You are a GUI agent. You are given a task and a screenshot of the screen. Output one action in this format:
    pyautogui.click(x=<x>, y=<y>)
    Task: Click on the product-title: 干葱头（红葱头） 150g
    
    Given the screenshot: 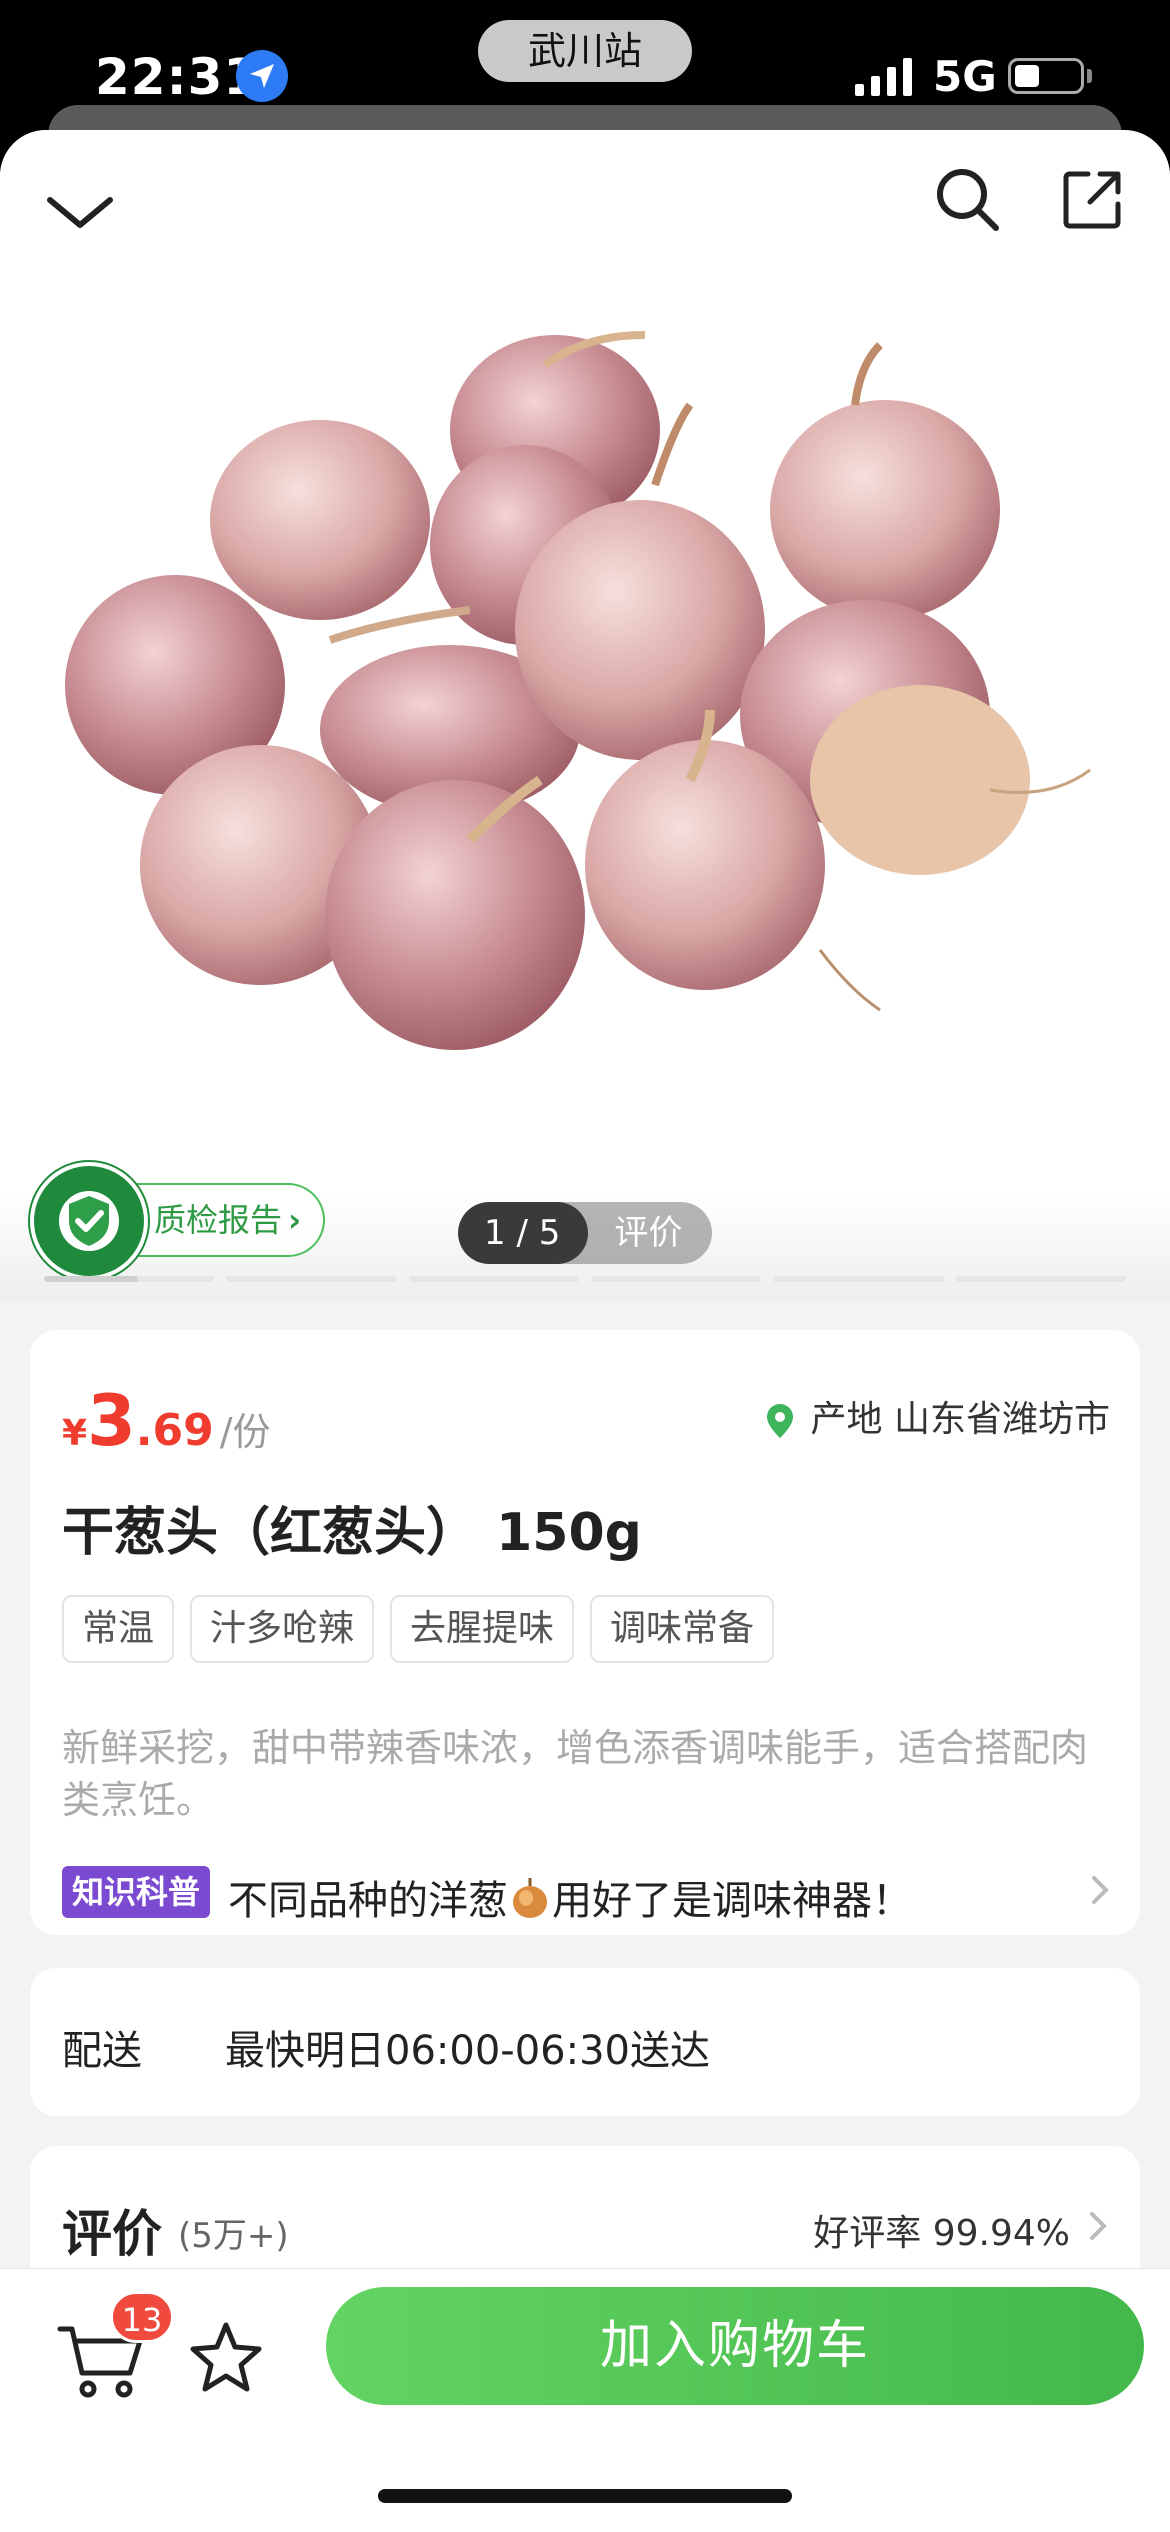 What is the action you would take?
    pyautogui.click(x=352, y=1533)
    